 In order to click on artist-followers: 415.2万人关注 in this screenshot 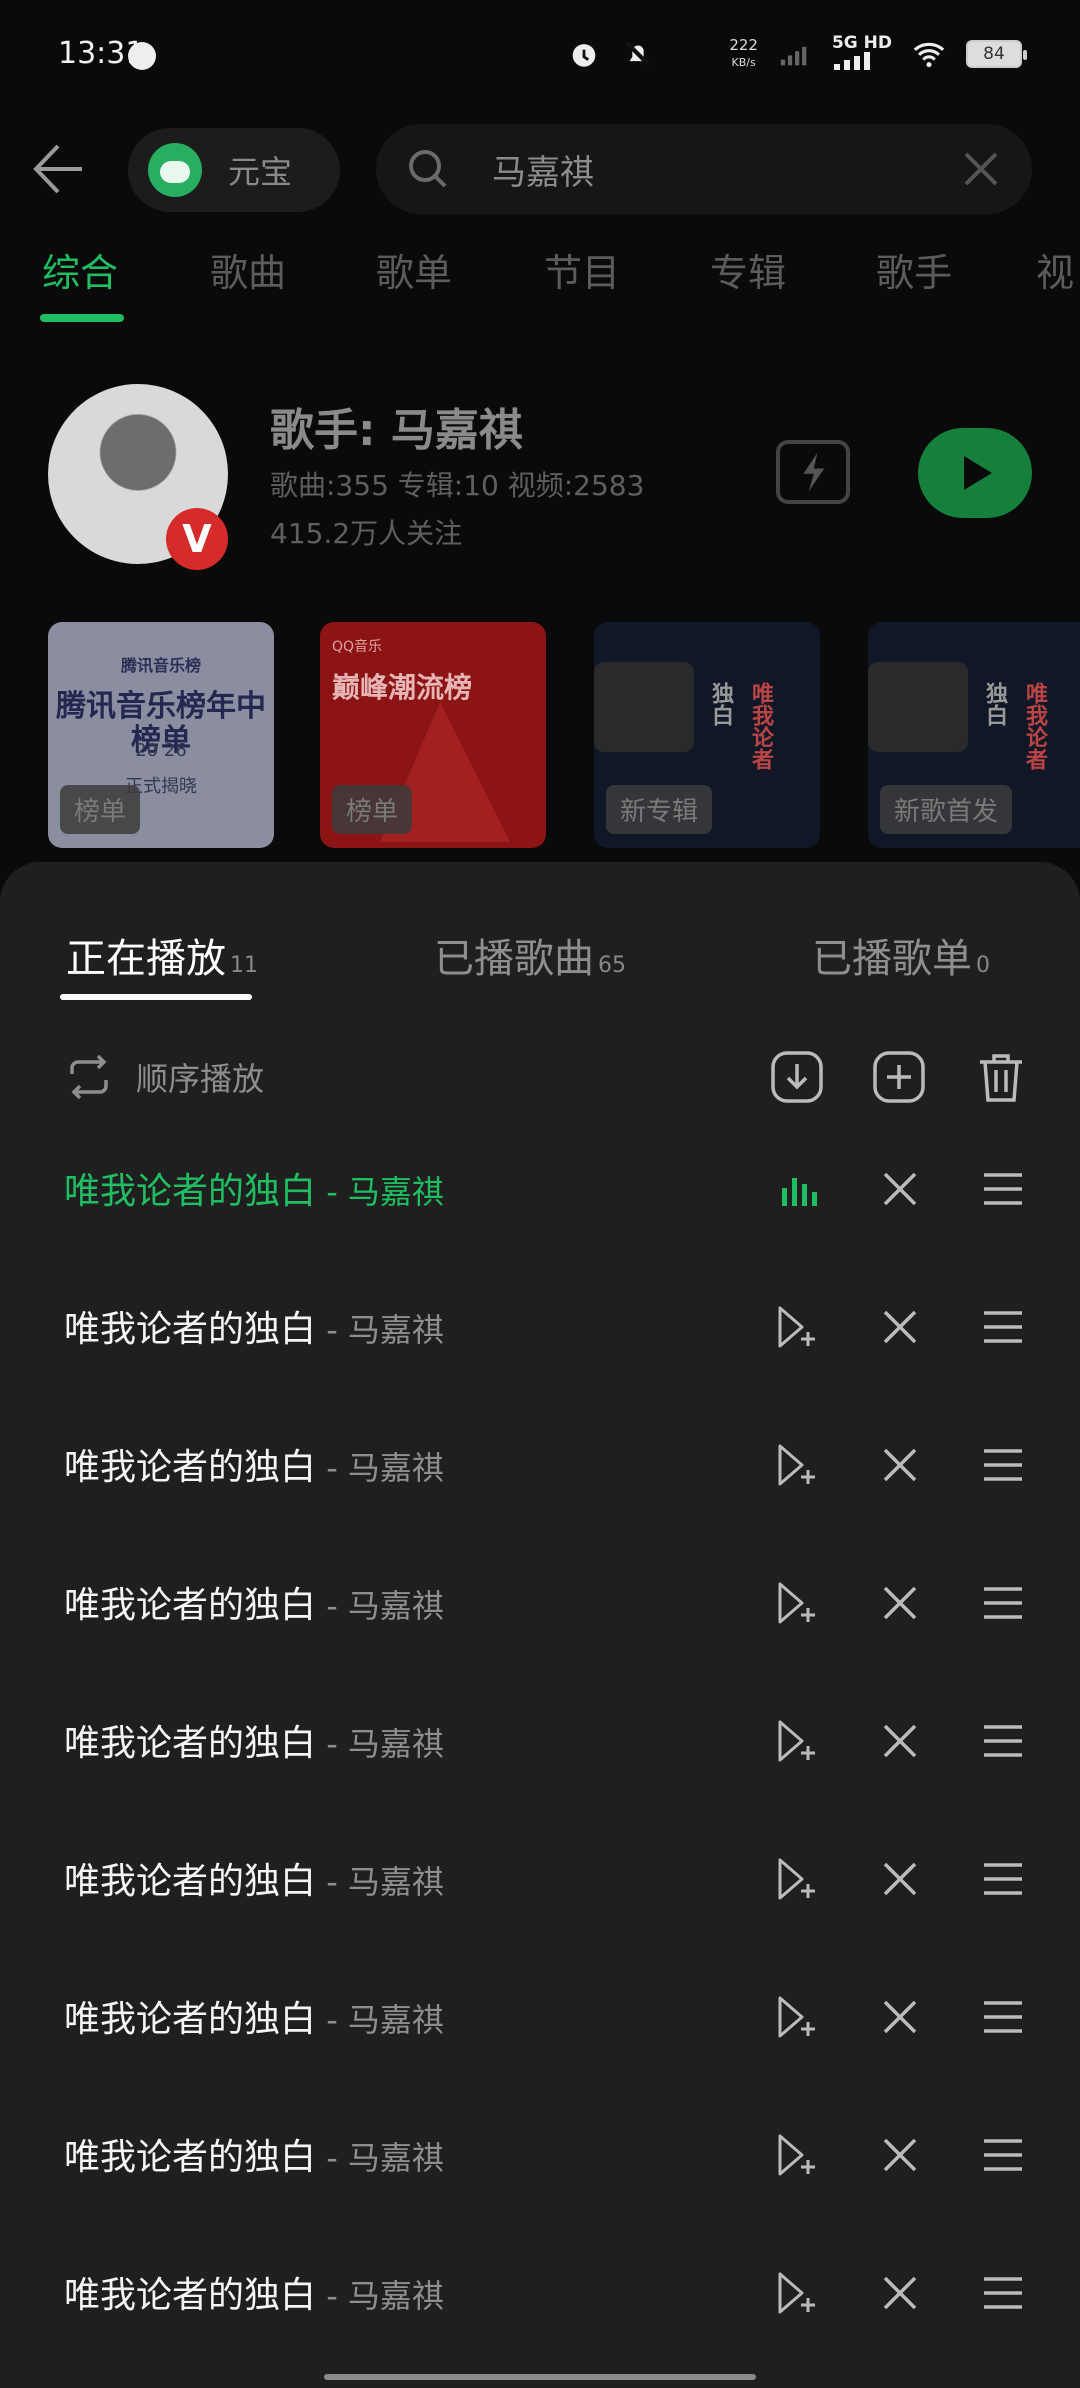, I will do `click(366, 533)`.